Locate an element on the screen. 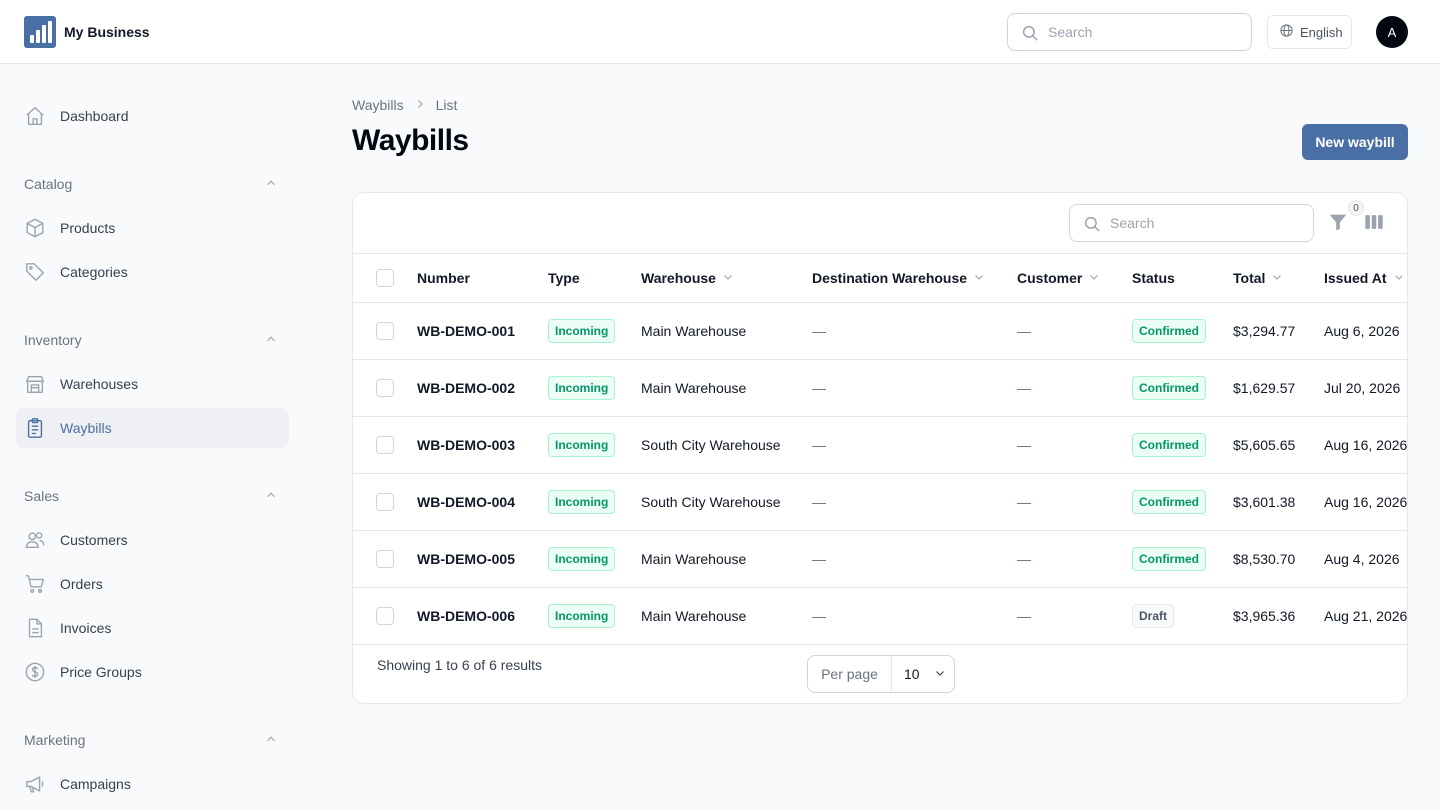 This screenshot has height=810, width=1440. sidebar-item-categories: Categories is located at coordinates (152, 272).